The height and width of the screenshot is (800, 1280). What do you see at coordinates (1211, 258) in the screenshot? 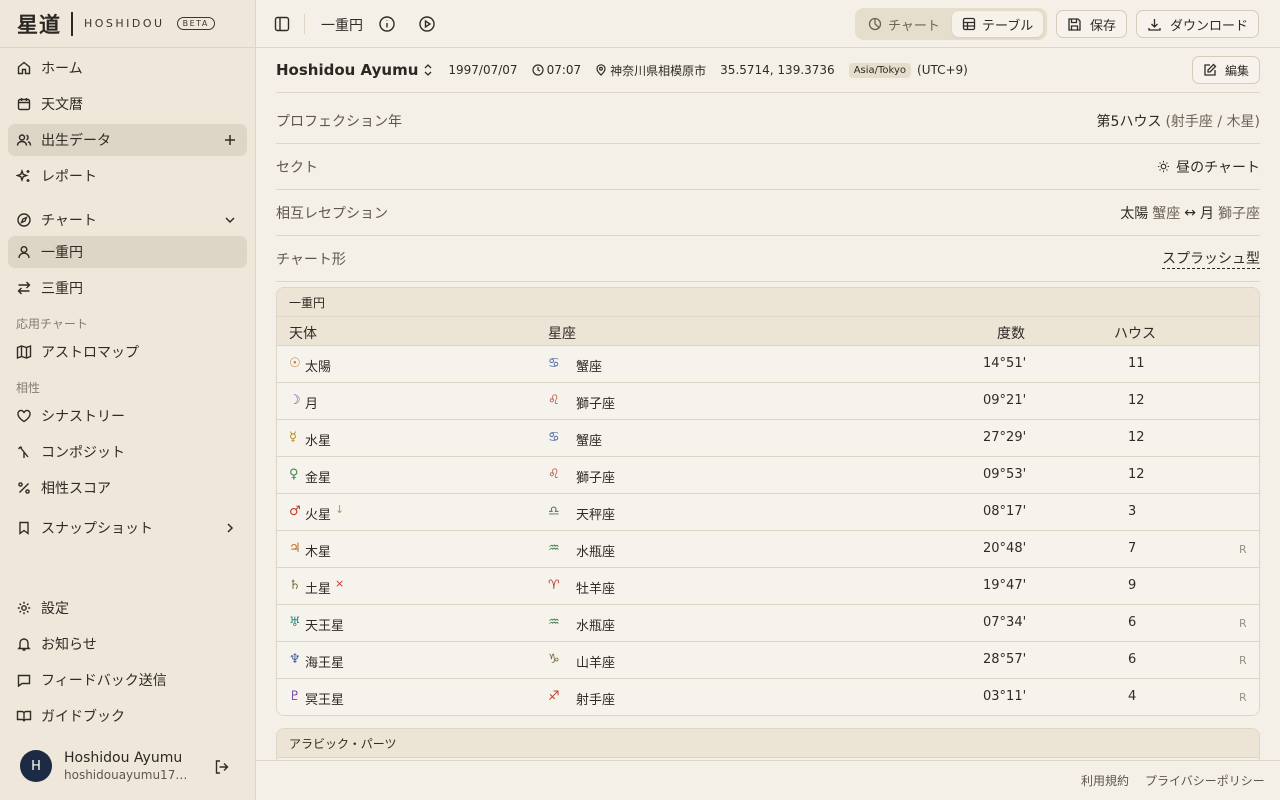
I see `shape-value: スプラッシュ型` at bounding box center [1211, 258].